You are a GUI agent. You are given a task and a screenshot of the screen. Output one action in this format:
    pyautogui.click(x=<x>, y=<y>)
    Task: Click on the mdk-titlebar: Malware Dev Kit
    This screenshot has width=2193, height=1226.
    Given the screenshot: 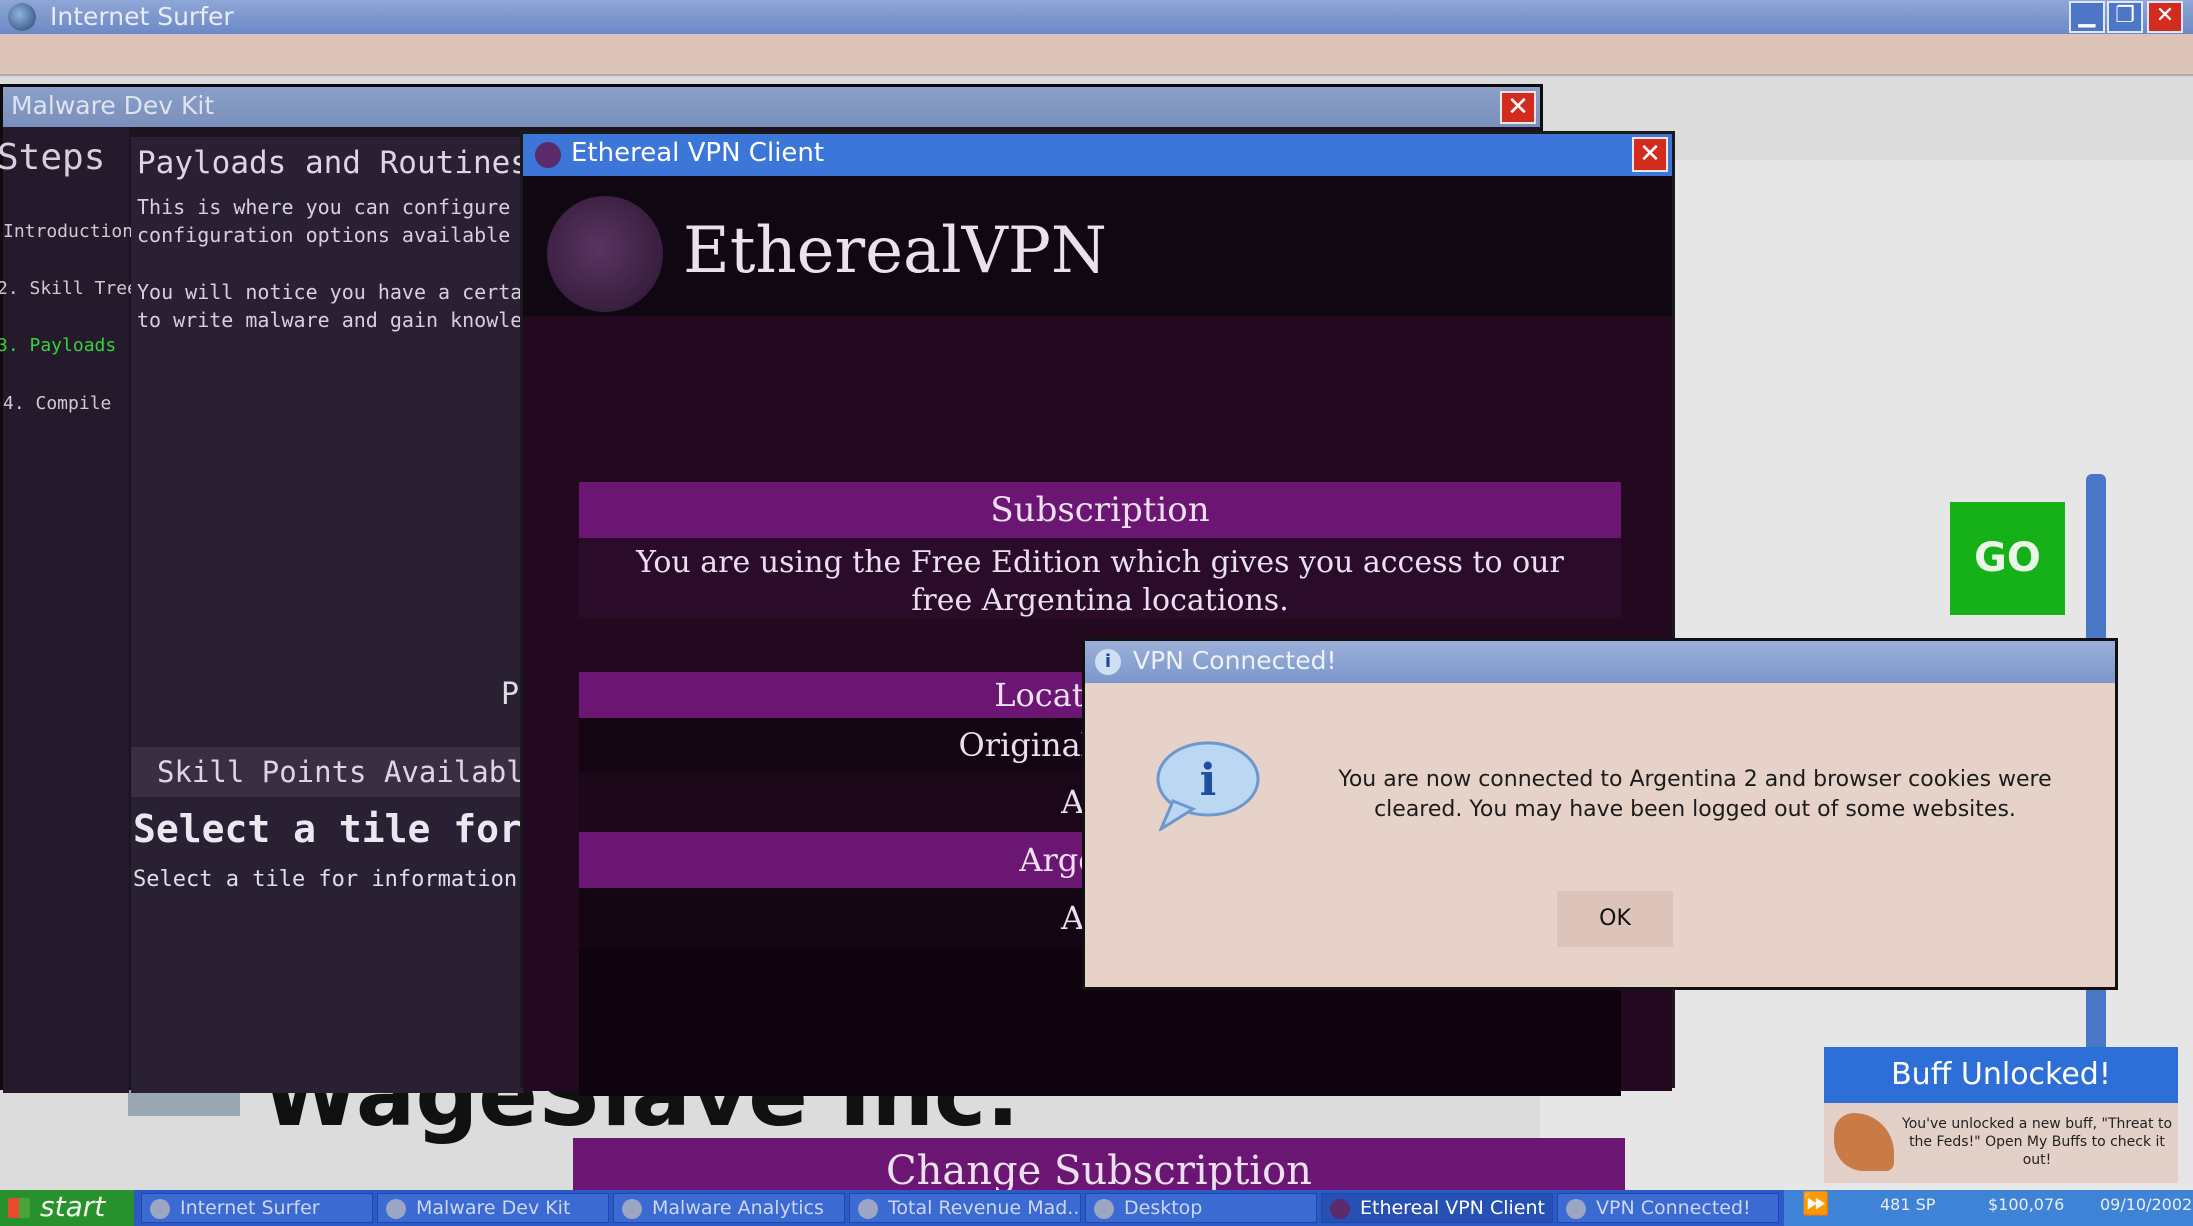 What is the action you would take?
    pyautogui.click(x=771, y=107)
    